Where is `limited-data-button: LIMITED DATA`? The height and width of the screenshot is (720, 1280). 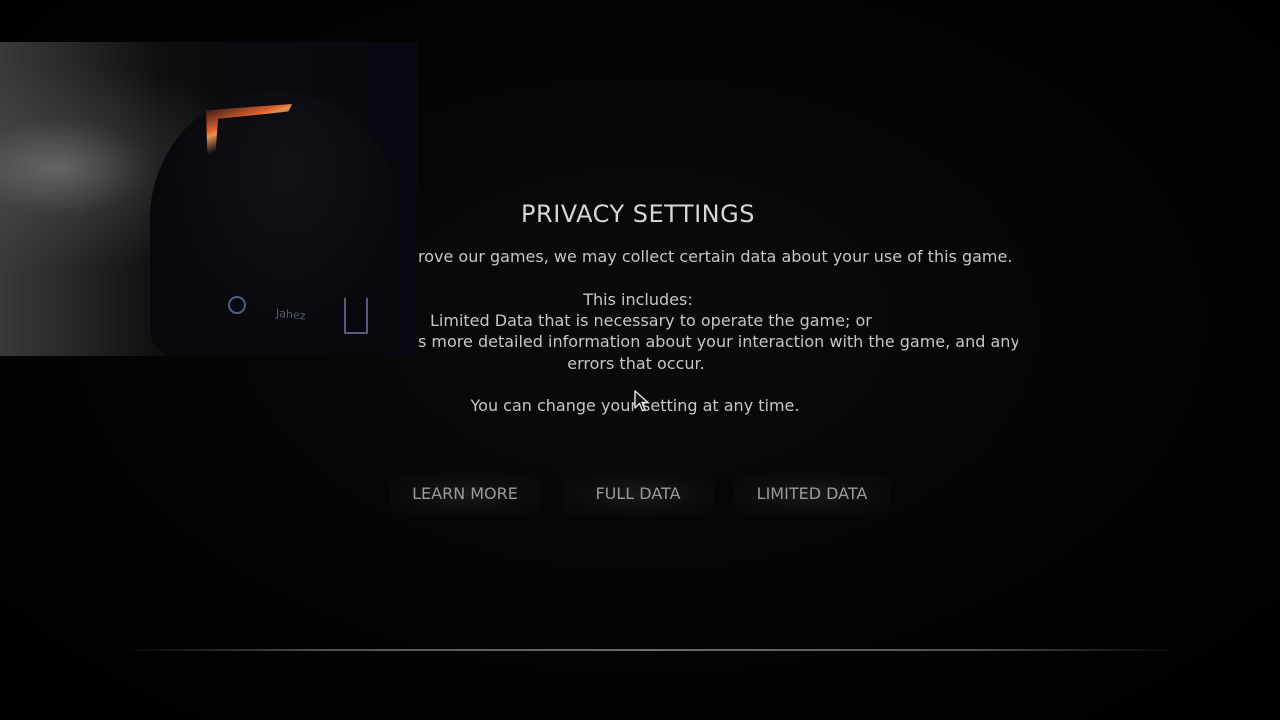
limited-data-button: LIMITED DATA is located at coordinates (812, 494).